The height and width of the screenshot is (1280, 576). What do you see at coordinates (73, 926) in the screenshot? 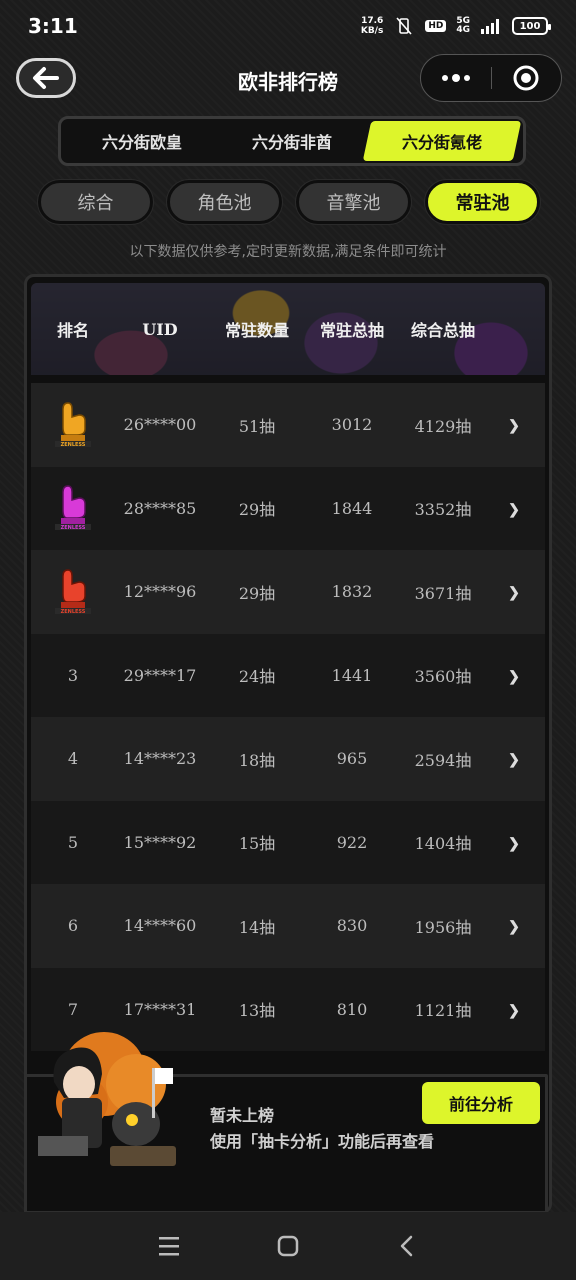
I see `rank-cell: 6` at bounding box center [73, 926].